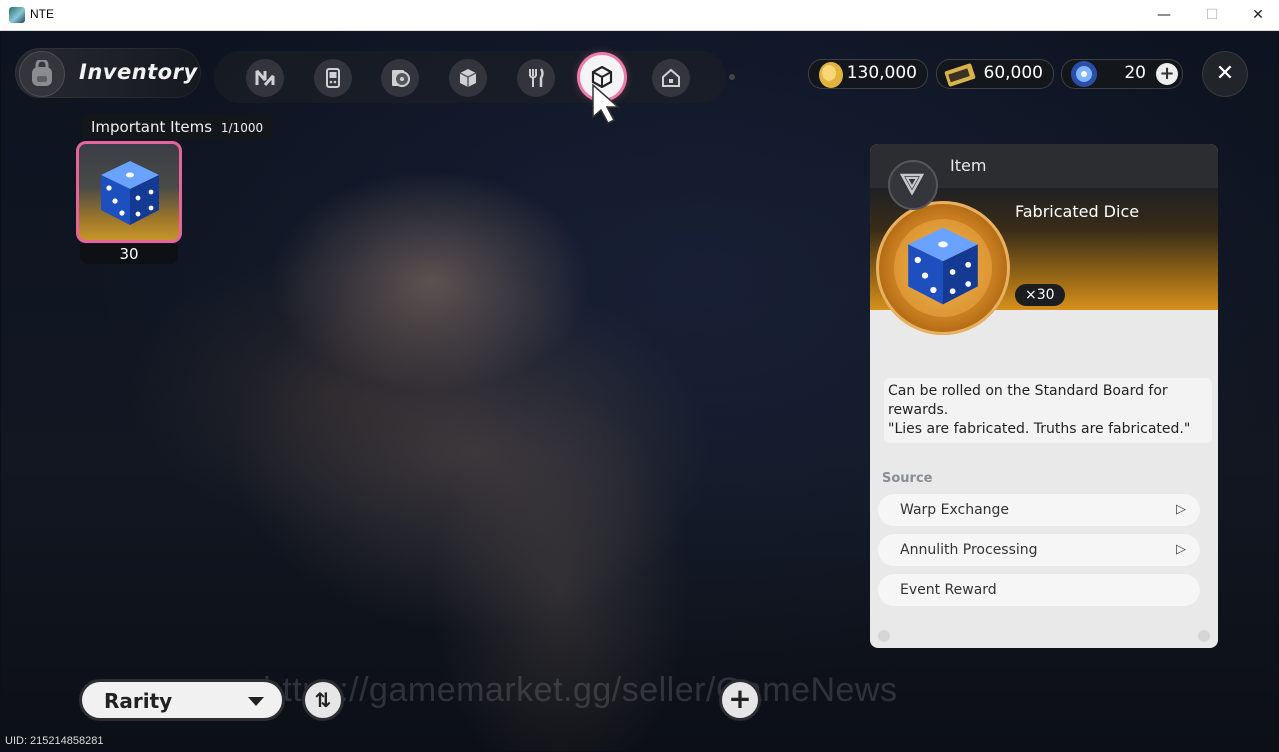  I want to click on item-slot-fabricated-dice, so click(129, 192).